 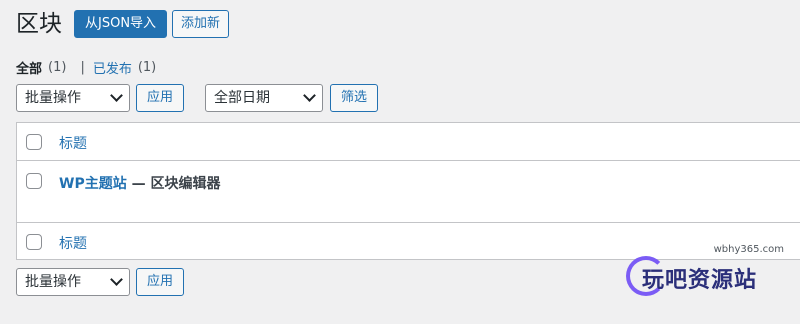 I want to click on view-published-link: 已发布, so click(x=112, y=67).